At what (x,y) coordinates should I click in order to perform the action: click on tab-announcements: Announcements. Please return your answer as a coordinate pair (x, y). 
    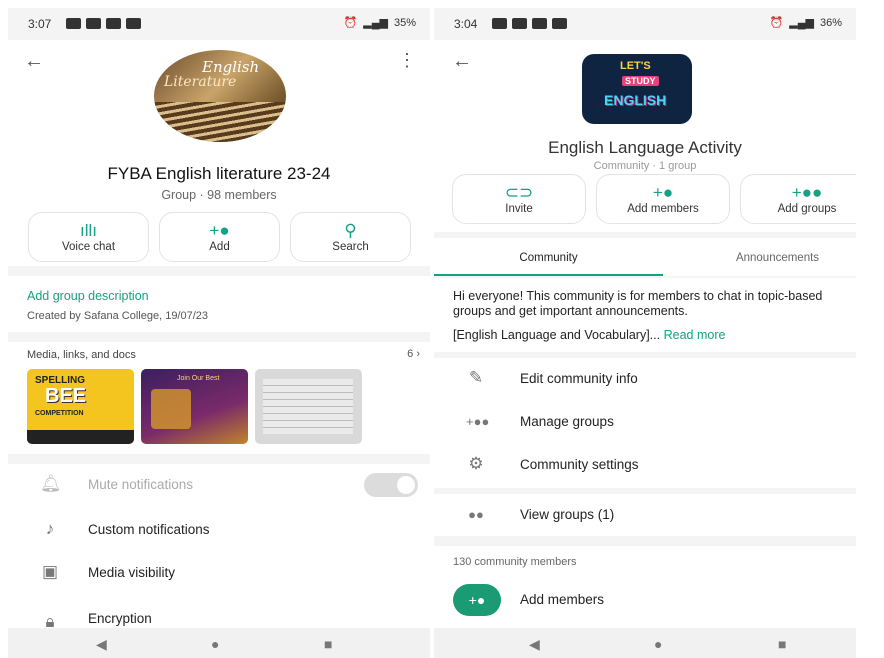
    Looking at the image, I should click on (759, 257).